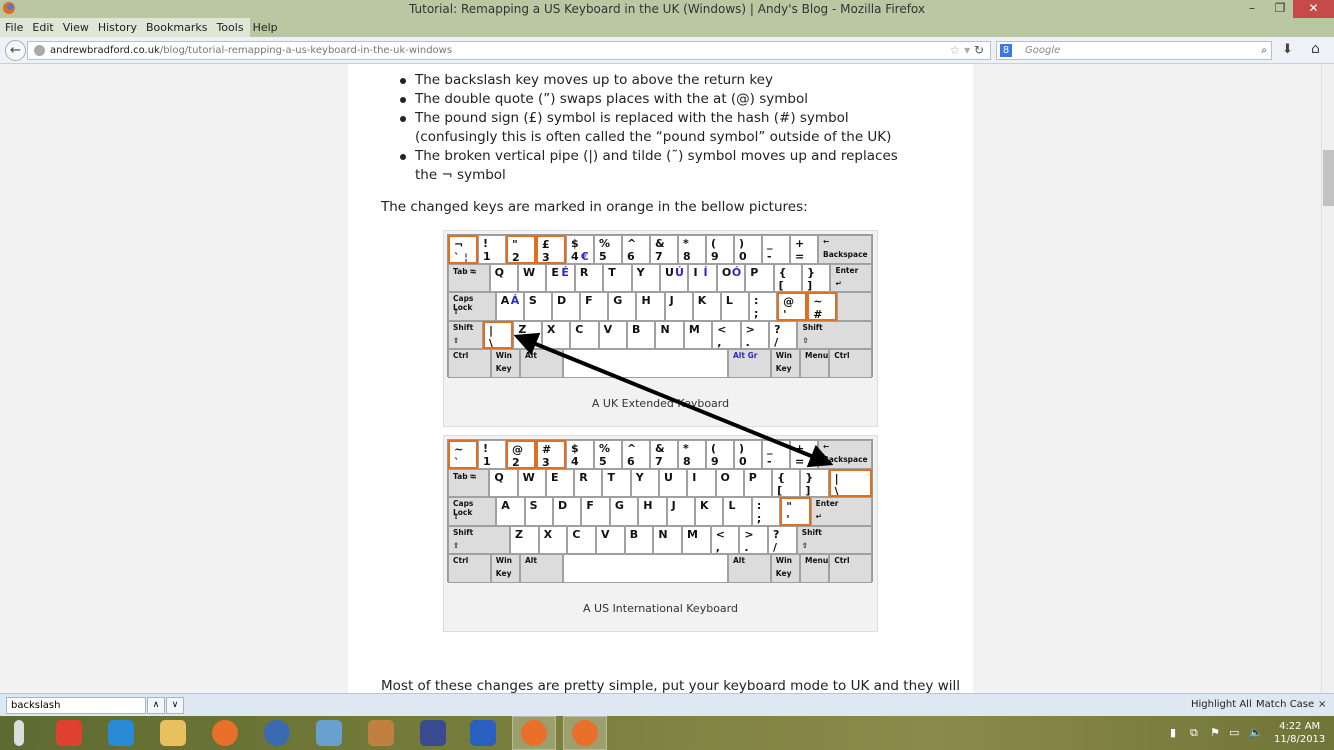 The width and height of the screenshot is (1334, 750). Describe the element at coordinates (156, 705) in the screenshot. I see `find-previous-button: ∧` at that location.